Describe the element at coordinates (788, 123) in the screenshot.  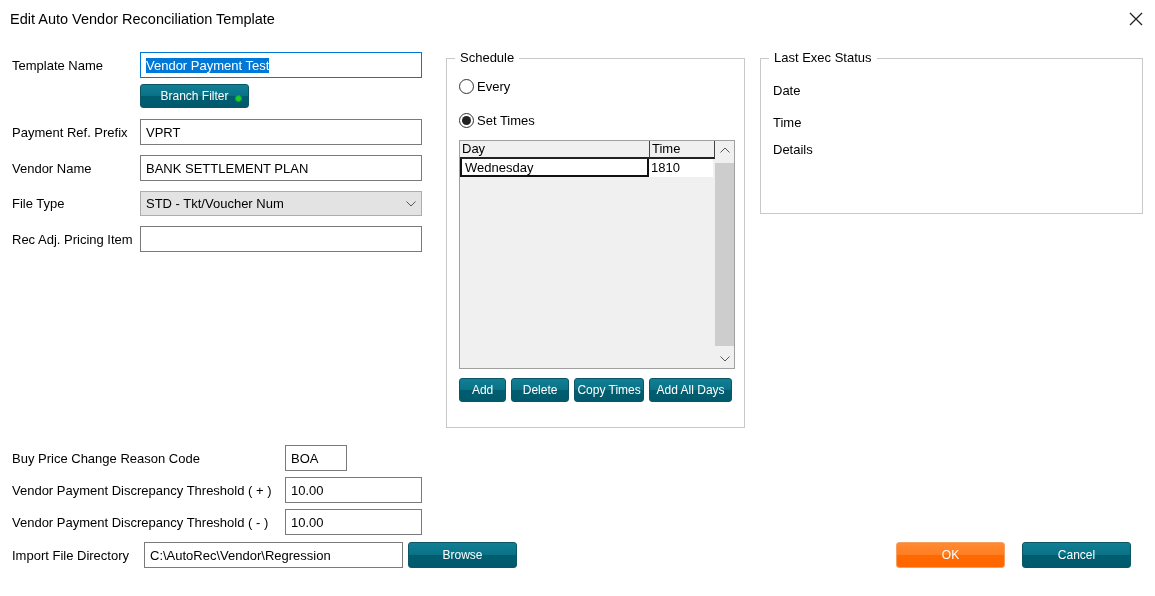
I see `status-label: Time` at that location.